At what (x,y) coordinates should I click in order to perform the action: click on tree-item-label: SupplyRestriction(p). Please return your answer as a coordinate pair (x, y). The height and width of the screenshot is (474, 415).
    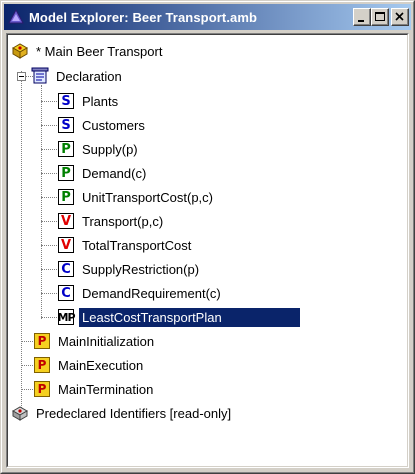
    Looking at the image, I should click on (141, 269).